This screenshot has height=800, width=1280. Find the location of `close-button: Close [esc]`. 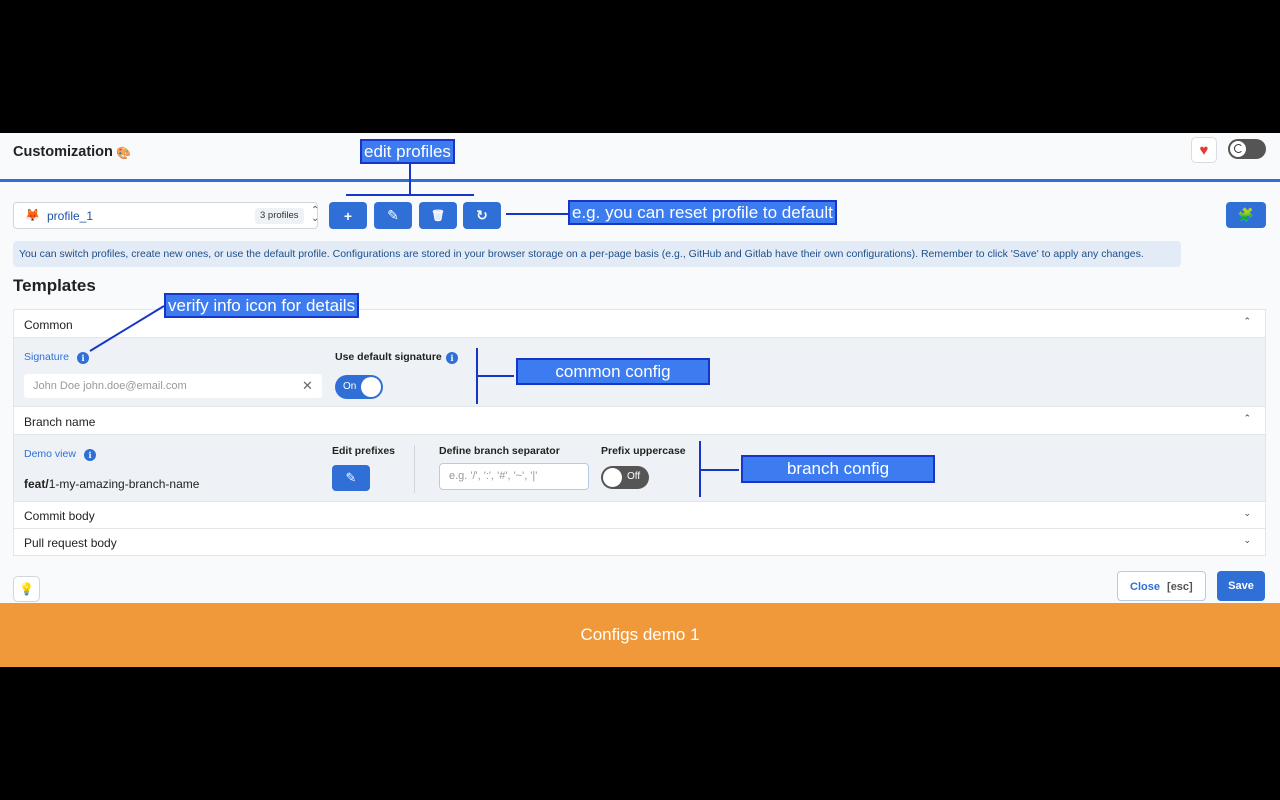

close-button: Close [esc] is located at coordinates (1161, 586).